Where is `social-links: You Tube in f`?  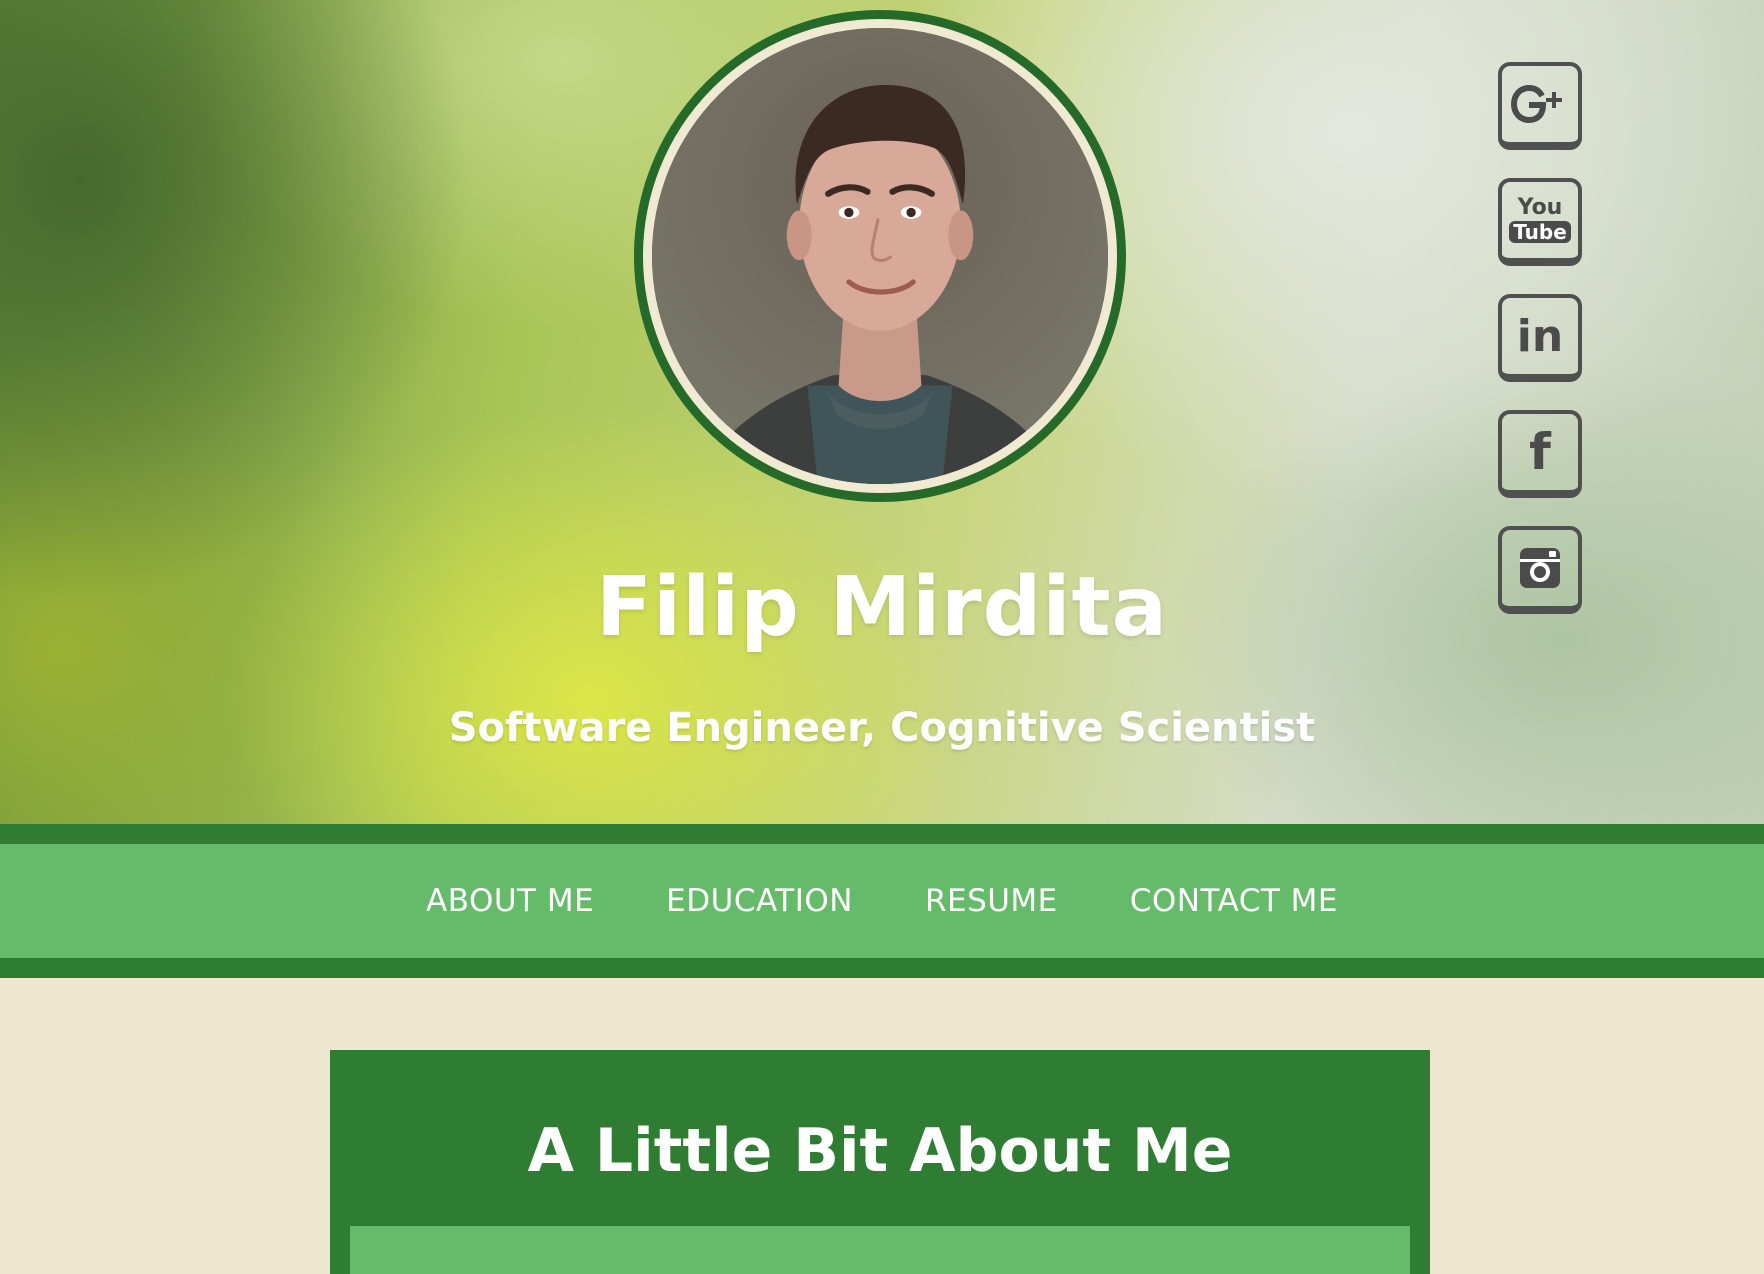 social-links: You Tube in f is located at coordinates (1540, 352).